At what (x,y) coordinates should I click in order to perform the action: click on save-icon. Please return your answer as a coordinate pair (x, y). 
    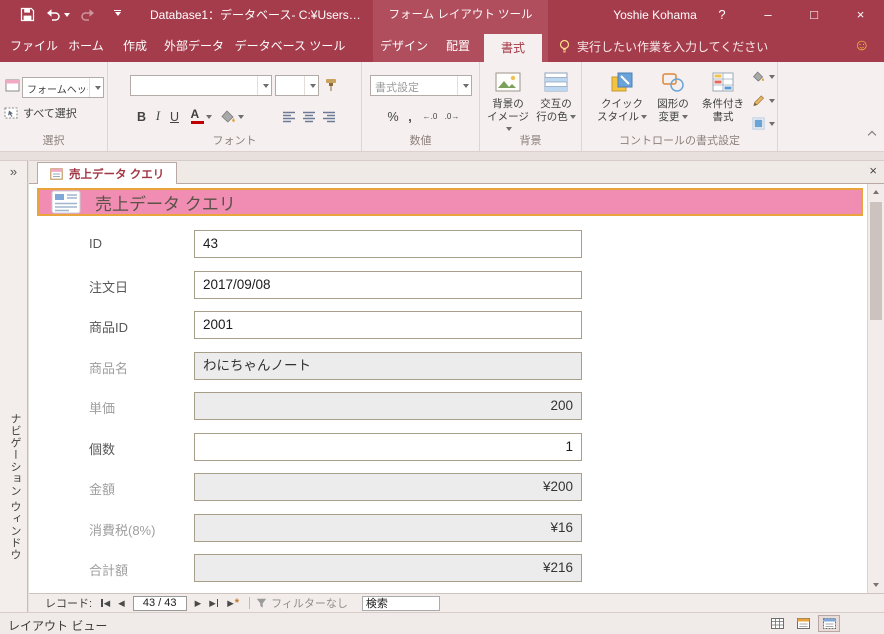
    Looking at the image, I should click on (27, 14).